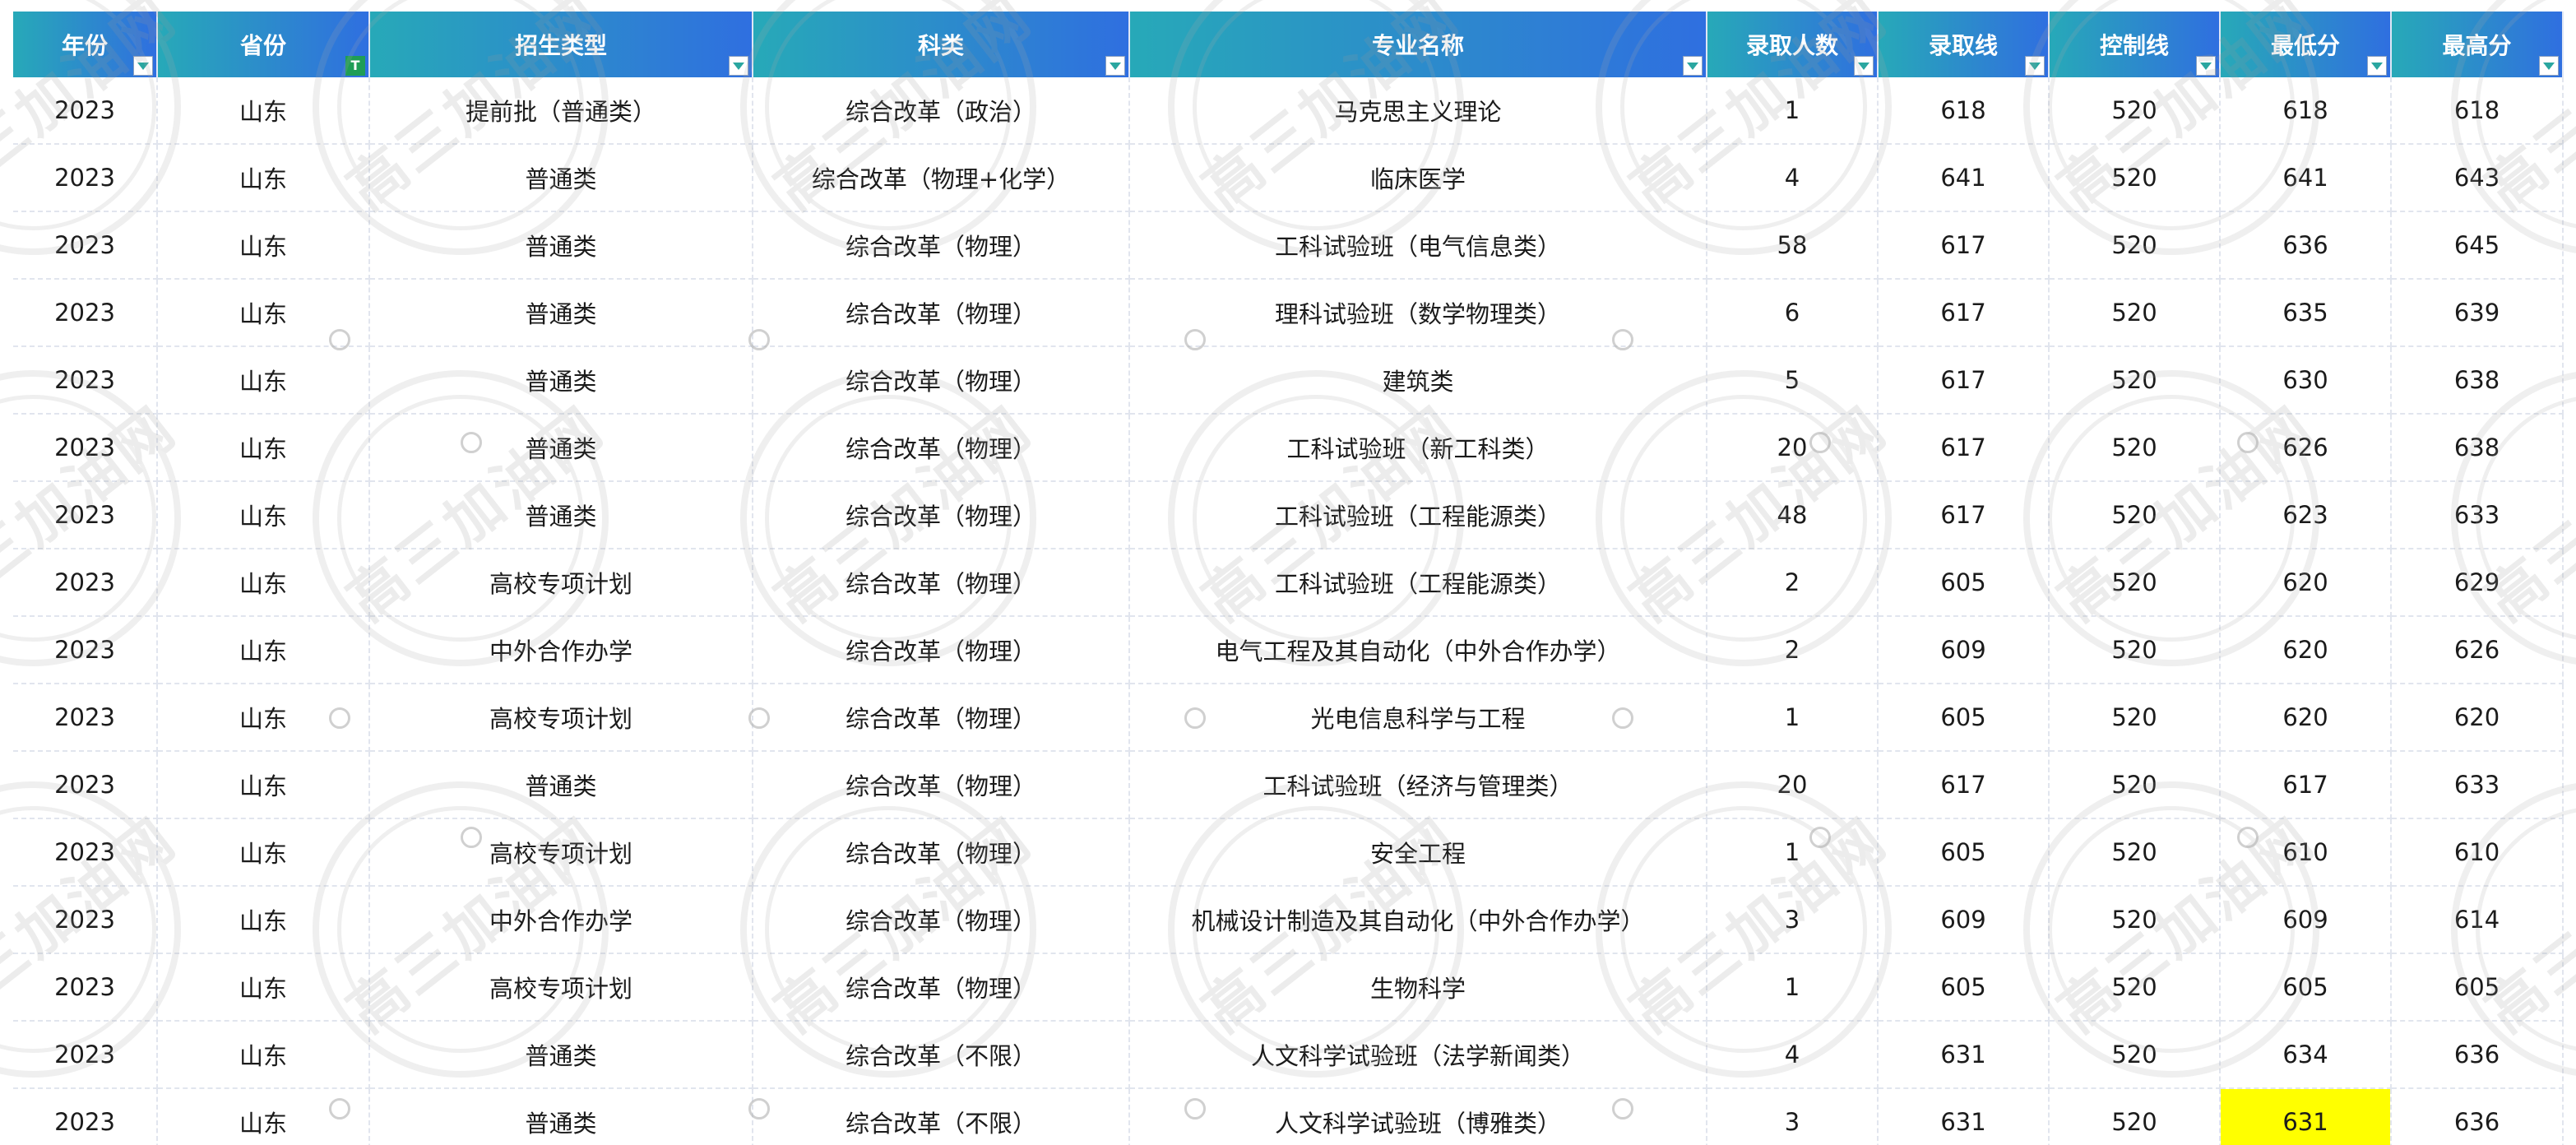  What do you see at coordinates (942, 1055) in the screenshot?
I see `table-cell: 综合改革（不限）` at bounding box center [942, 1055].